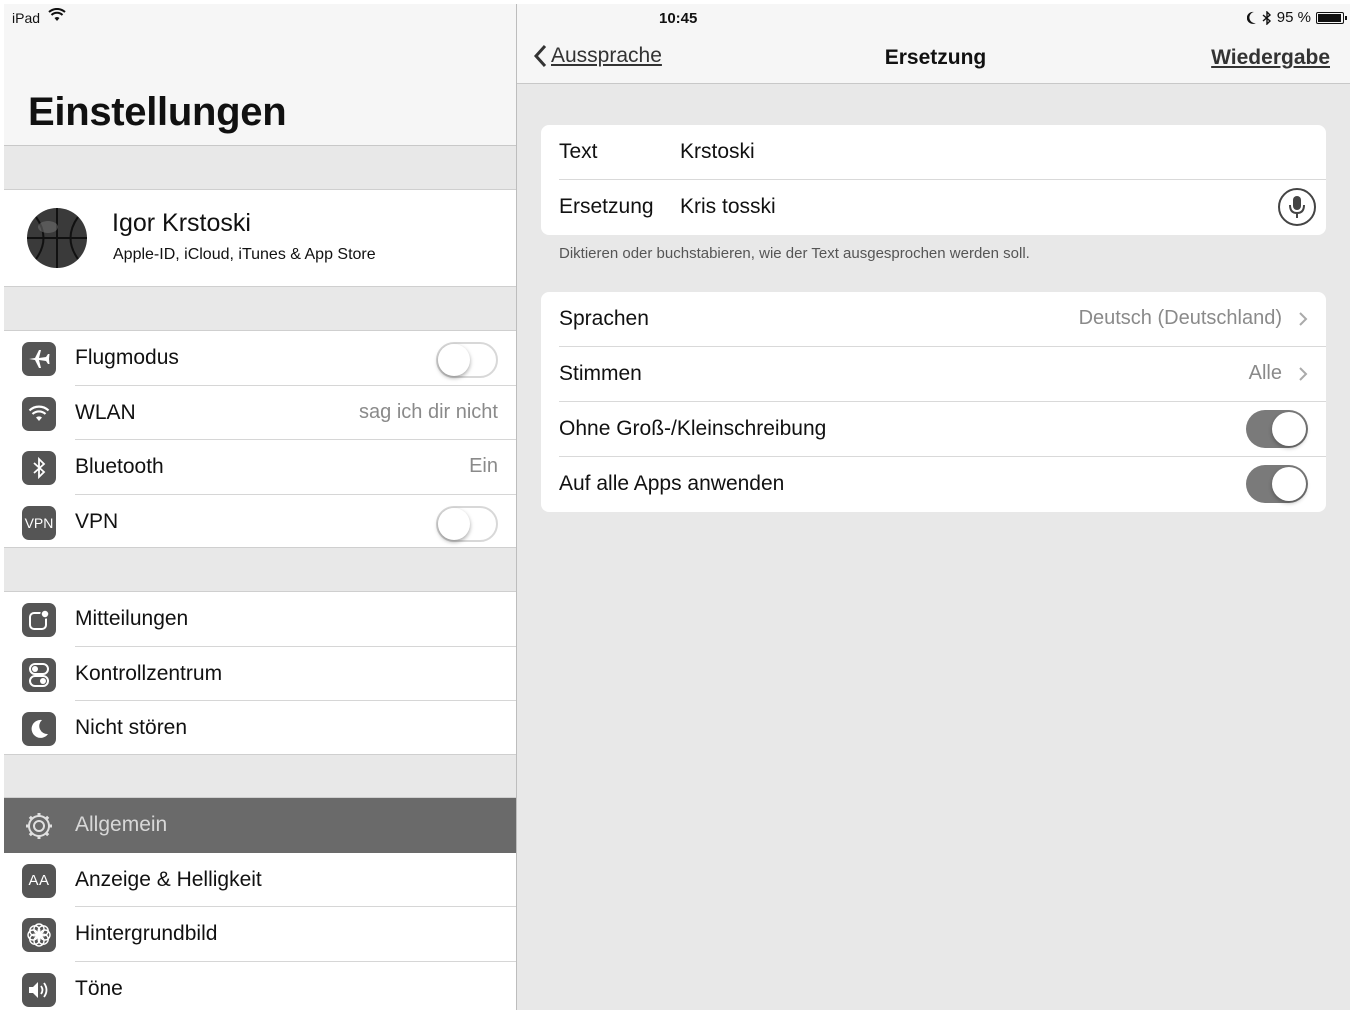  I want to click on sidebar-item-label: Kontrollzentrum, so click(149, 673).